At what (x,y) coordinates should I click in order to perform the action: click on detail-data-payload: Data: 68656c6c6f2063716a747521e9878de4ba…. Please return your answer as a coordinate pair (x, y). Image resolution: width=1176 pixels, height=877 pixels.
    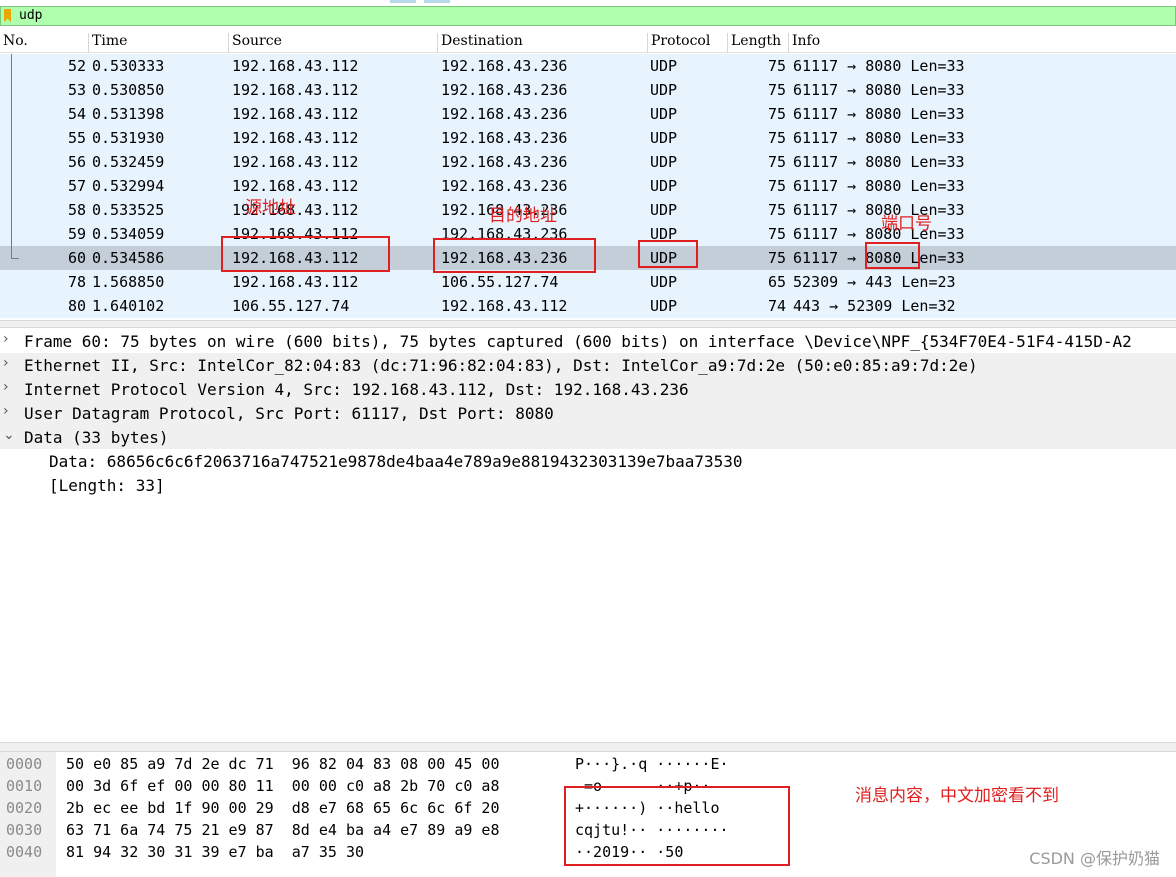
    Looking at the image, I should click on (588, 461).